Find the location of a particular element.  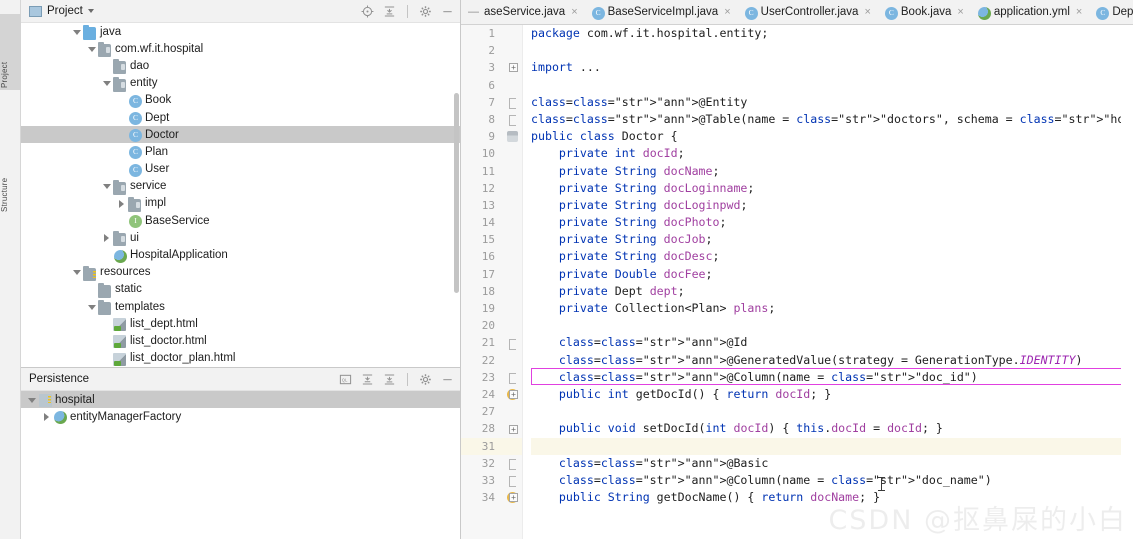

code-line: private String docLoginpwd; is located at coordinates (832, 205).